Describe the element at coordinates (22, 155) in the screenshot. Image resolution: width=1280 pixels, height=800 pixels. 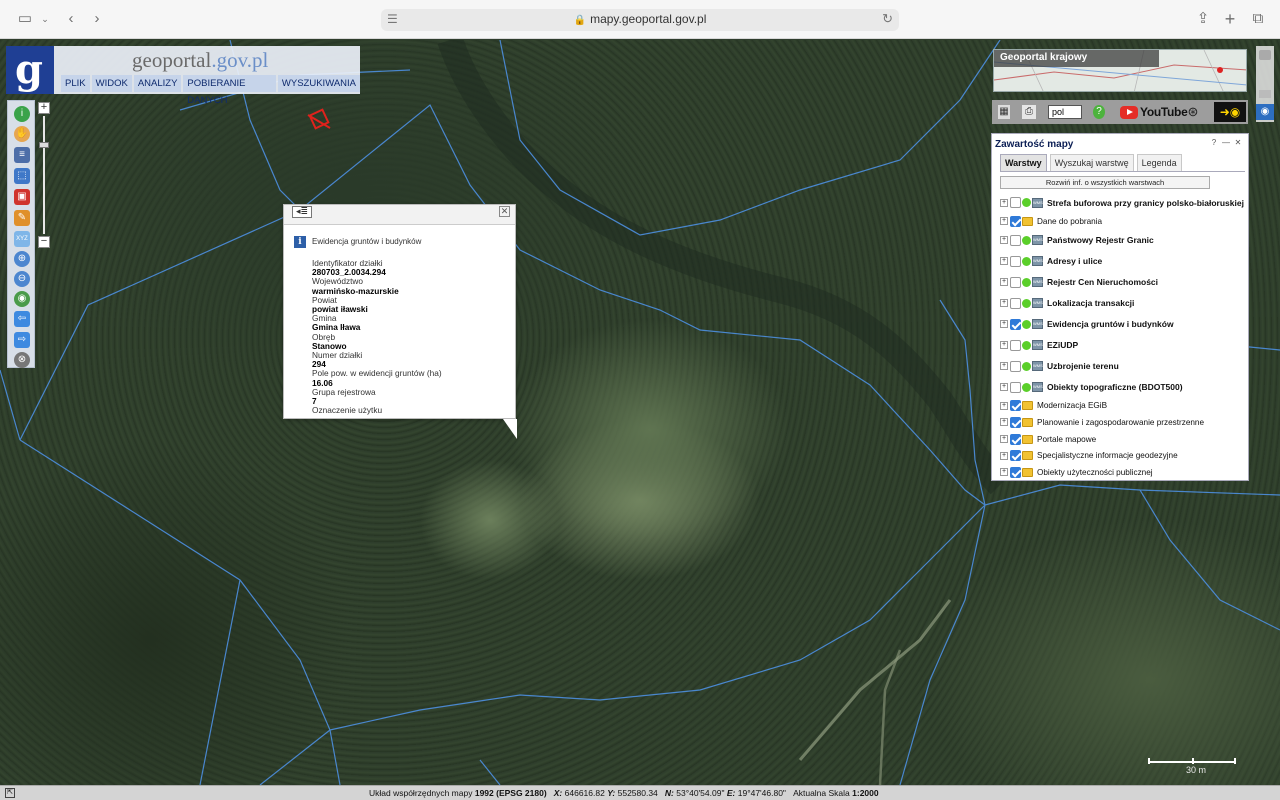
I see `properties-icon: ≡` at that location.